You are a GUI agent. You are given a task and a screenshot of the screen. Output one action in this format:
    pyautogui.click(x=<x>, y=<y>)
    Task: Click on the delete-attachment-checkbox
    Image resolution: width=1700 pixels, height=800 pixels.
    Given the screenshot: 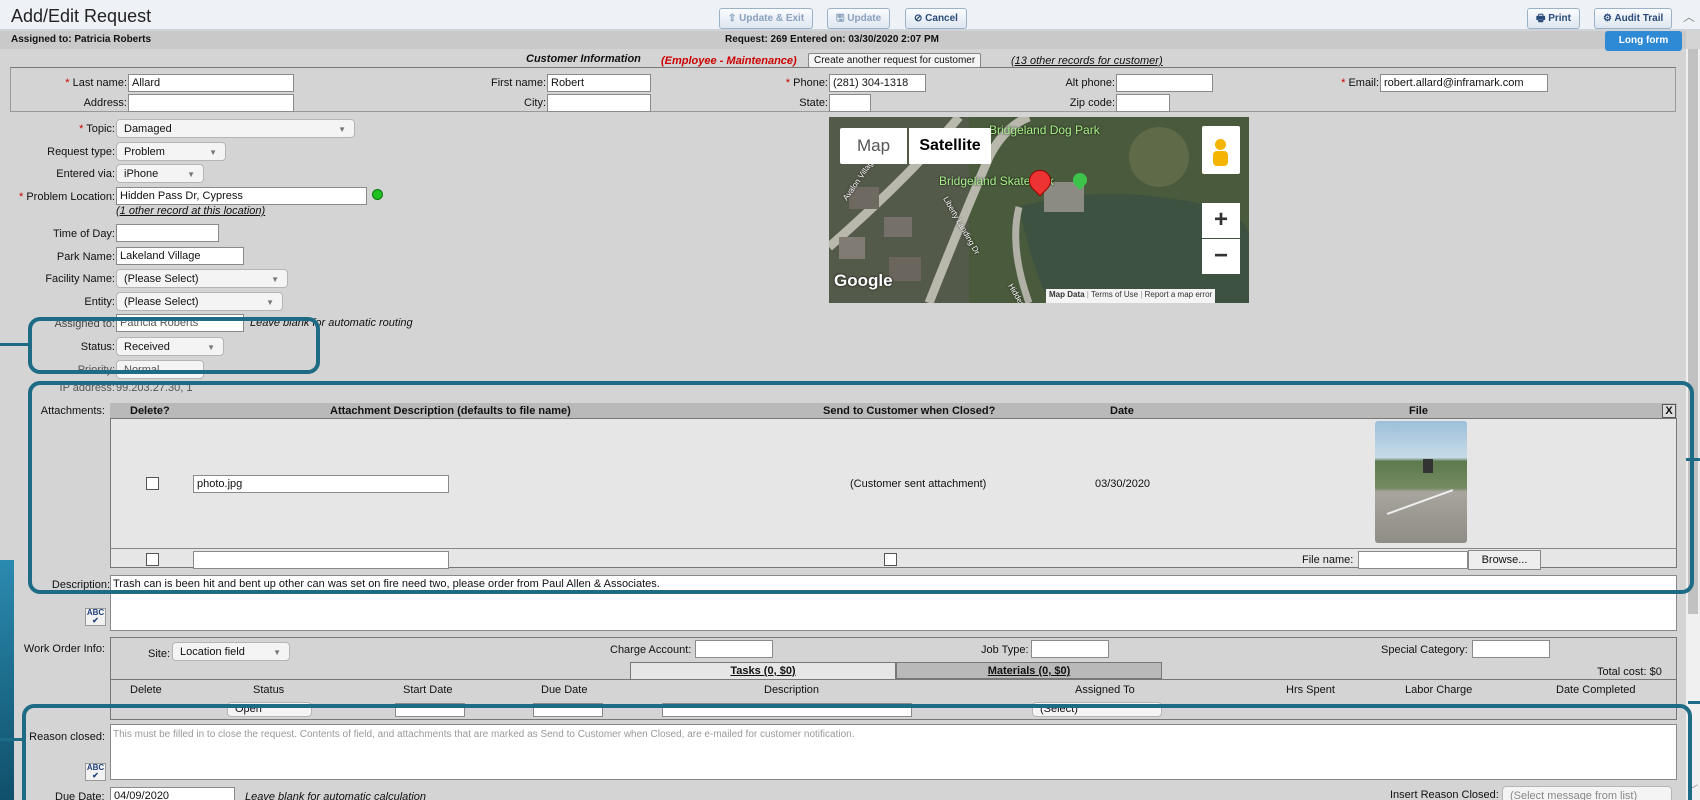 What is the action you would take?
    pyautogui.click(x=152, y=483)
    